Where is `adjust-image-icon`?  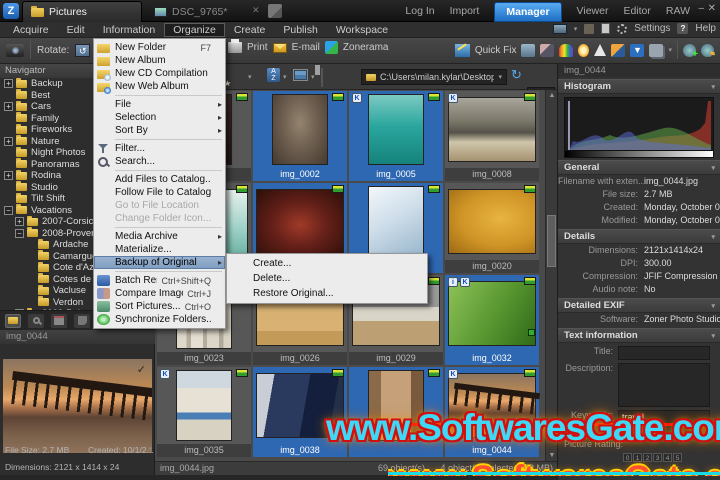
adjust-image-icon is located at coordinates (618, 50).